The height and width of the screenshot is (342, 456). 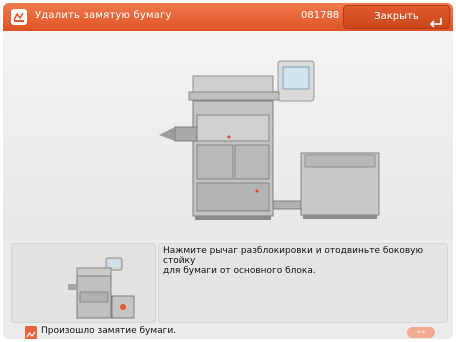 What do you see at coordinates (101, 288) in the screenshot?
I see `printer-thumbnail-illustration` at bounding box center [101, 288].